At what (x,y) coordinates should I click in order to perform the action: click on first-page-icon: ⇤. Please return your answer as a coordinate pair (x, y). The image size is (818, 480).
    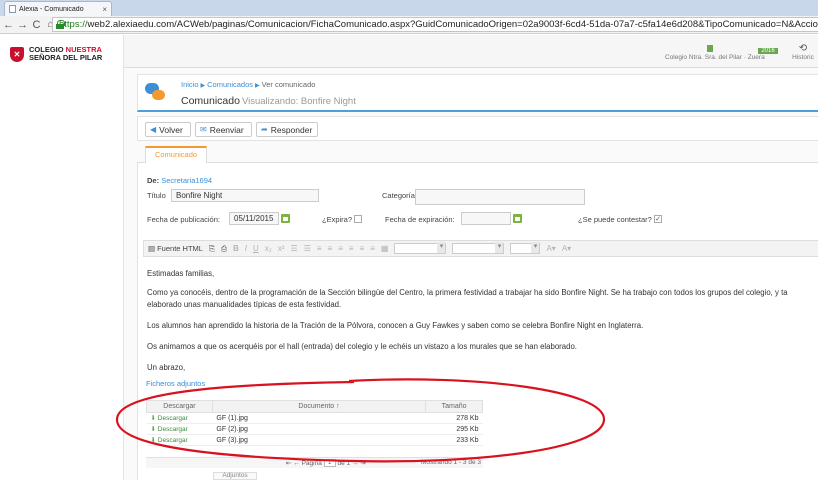
    Looking at the image, I should click on (288, 463).